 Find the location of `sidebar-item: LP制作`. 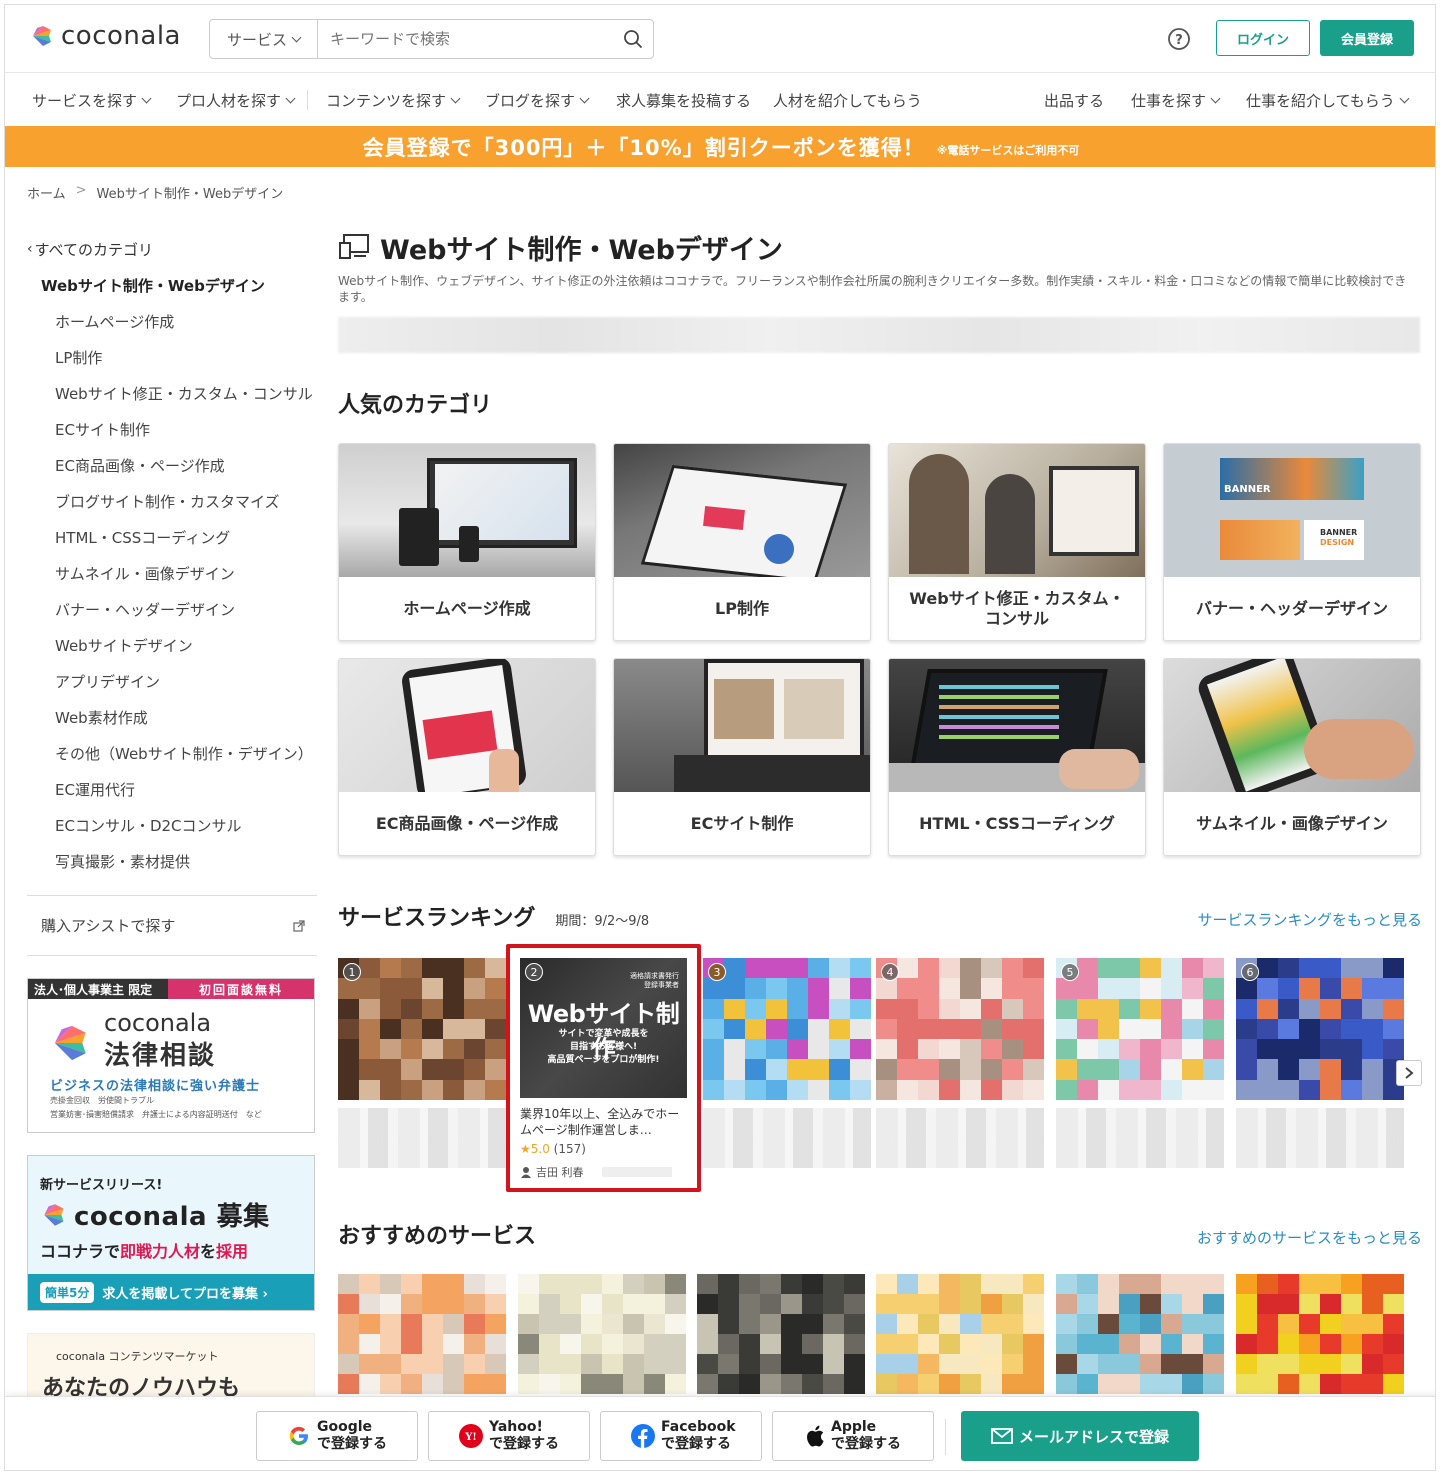

sidebar-item: LP制作 is located at coordinates (172, 357).